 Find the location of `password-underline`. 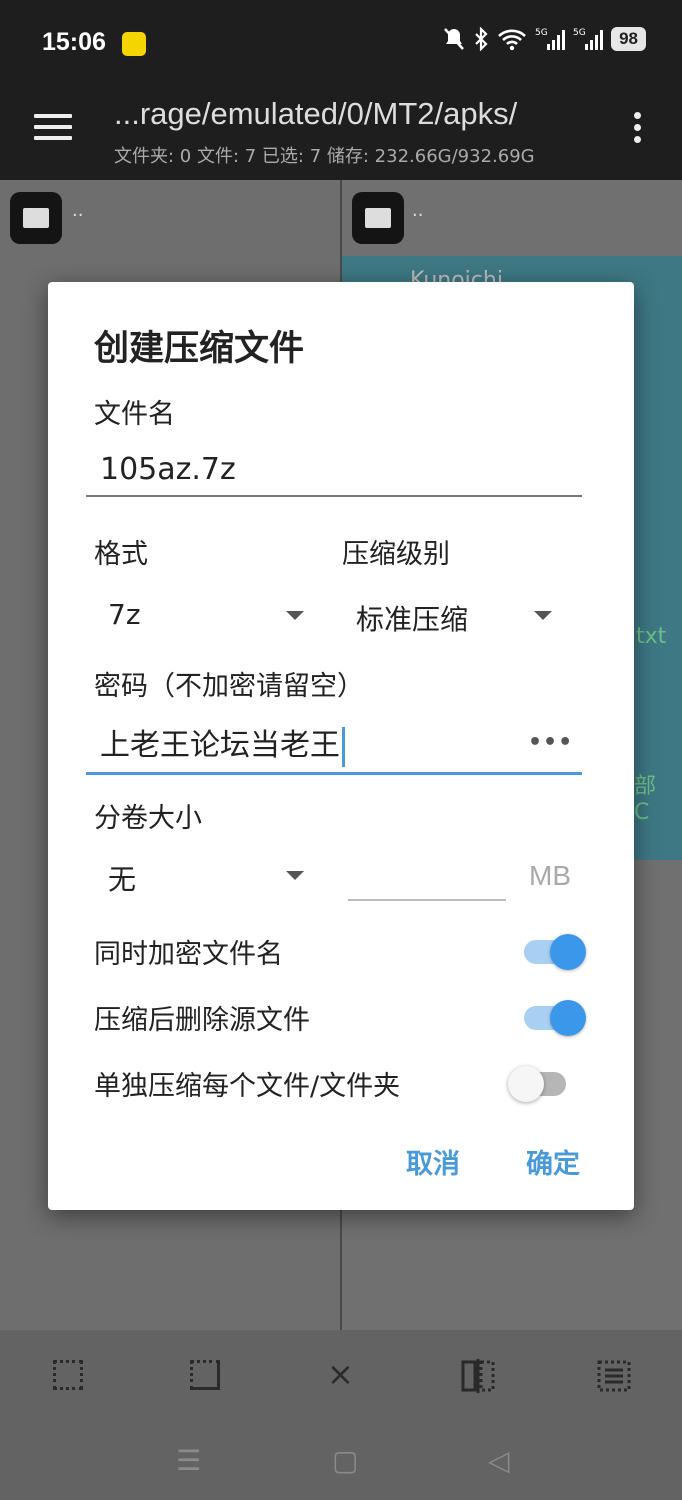

password-underline is located at coordinates (334, 773).